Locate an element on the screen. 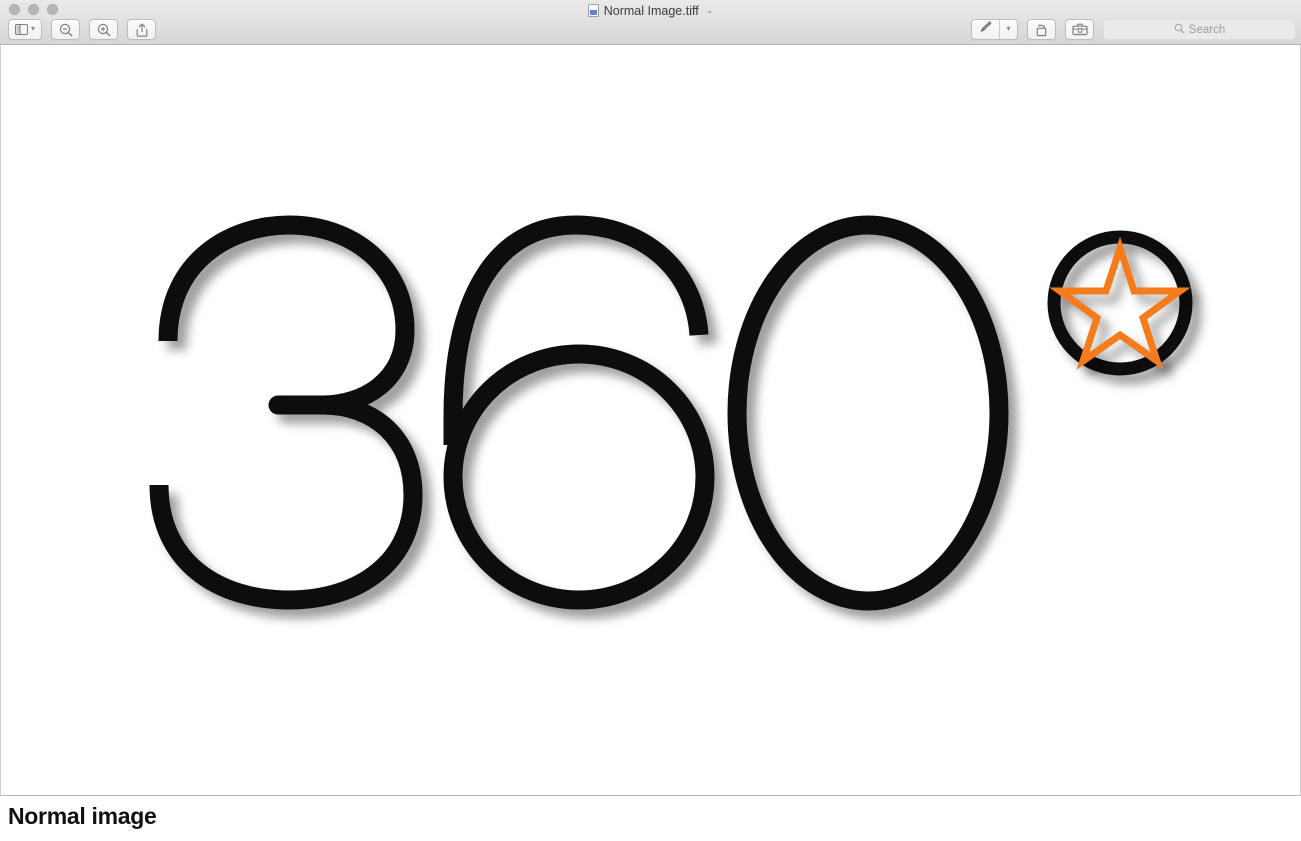  toolbox-icon is located at coordinates (1079, 29).